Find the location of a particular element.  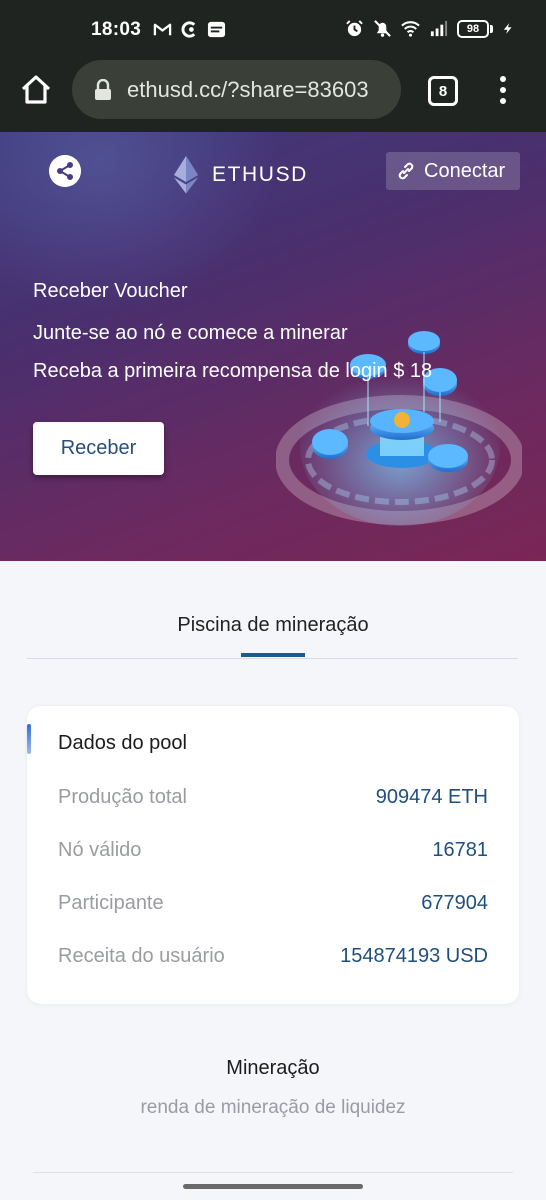

browser-toolbar: ethusd.cc/?share=83603 8 is located at coordinates (273, 96).